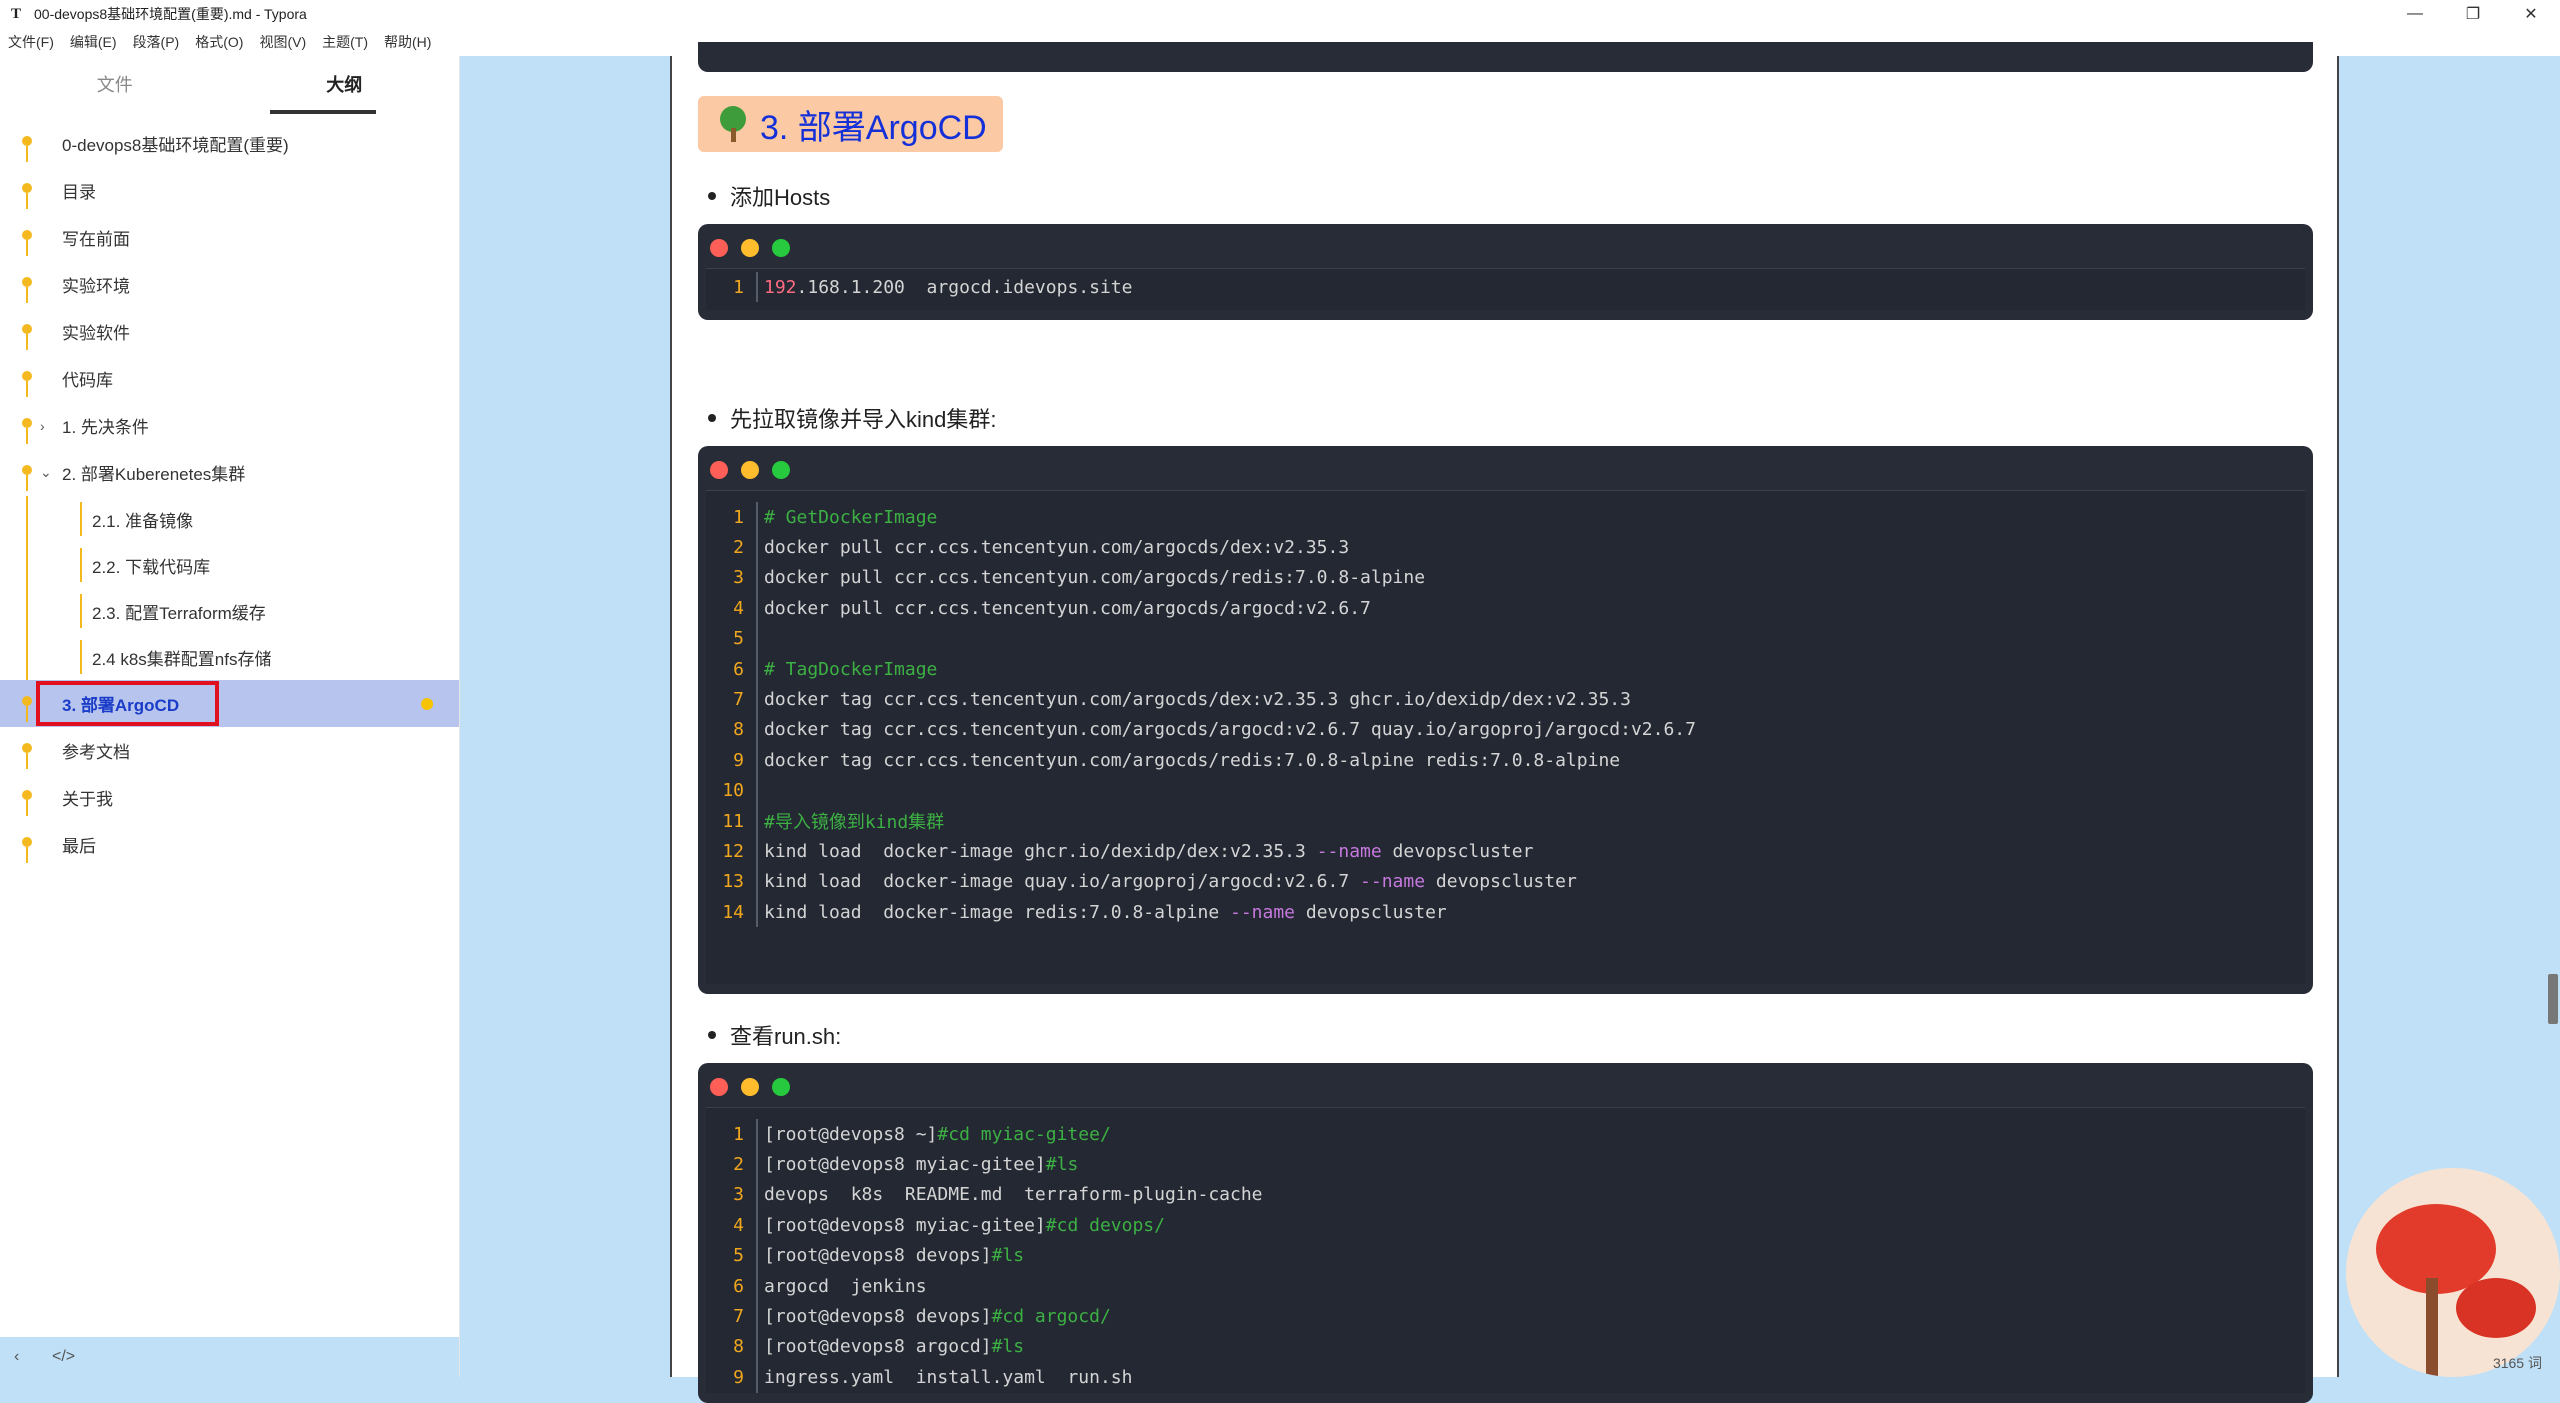 This screenshot has height=1403, width=2560. What do you see at coordinates (850, 124) in the screenshot?
I see `section-heading: 3. 部署ArgoCD` at bounding box center [850, 124].